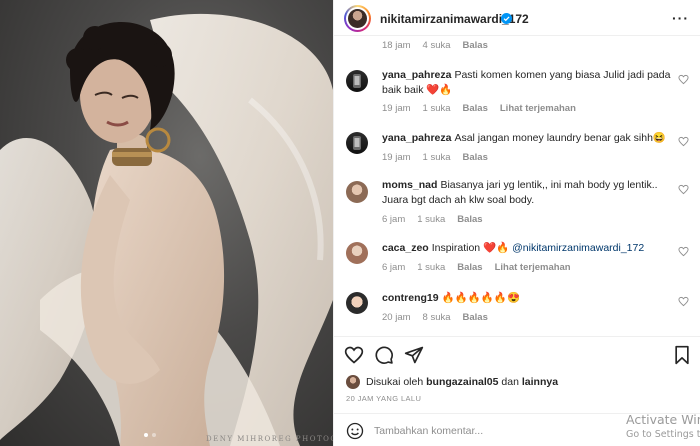  Describe the element at coordinates (517, 354) in the screenshot. I see `post-action-bar` at that location.